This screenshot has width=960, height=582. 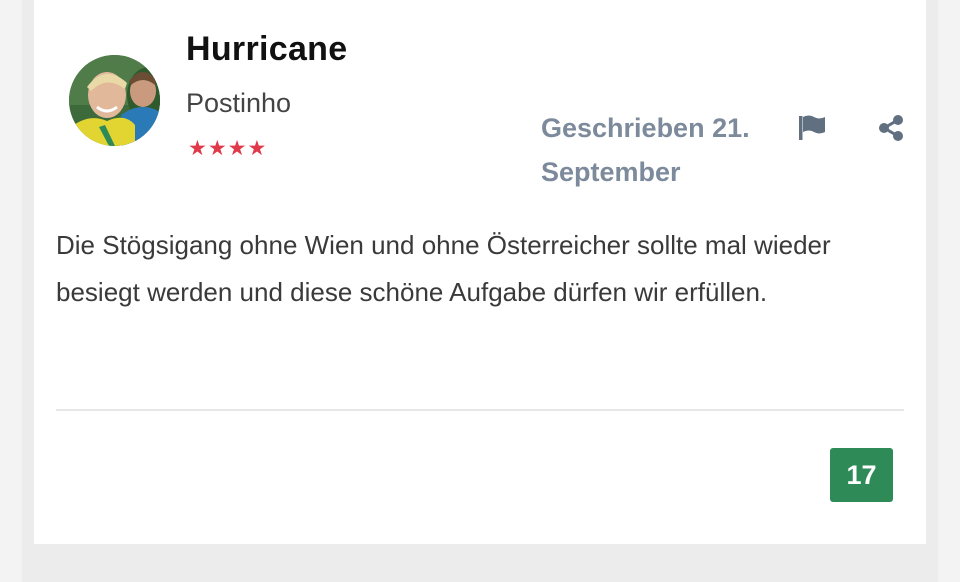 What do you see at coordinates (239, 103) in the screenshot?
I see `author-rank-title: Postinho` at bounding box center [239, 103].